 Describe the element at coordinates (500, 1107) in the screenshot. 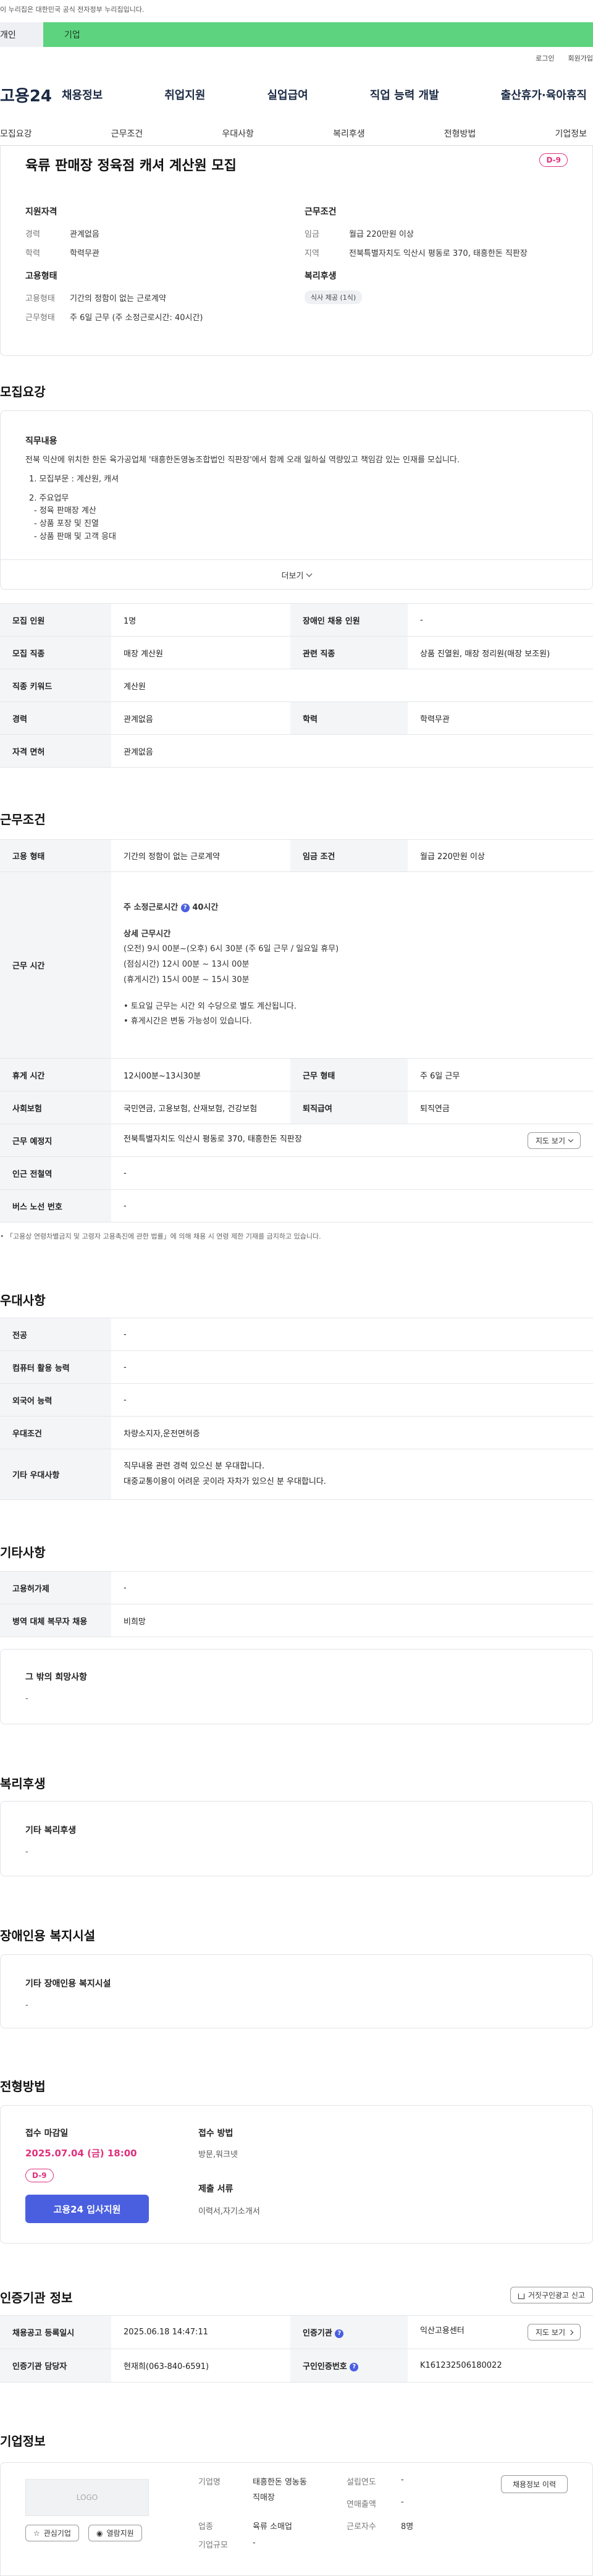

I see `retirement-value: 퇴직연금` at that location.